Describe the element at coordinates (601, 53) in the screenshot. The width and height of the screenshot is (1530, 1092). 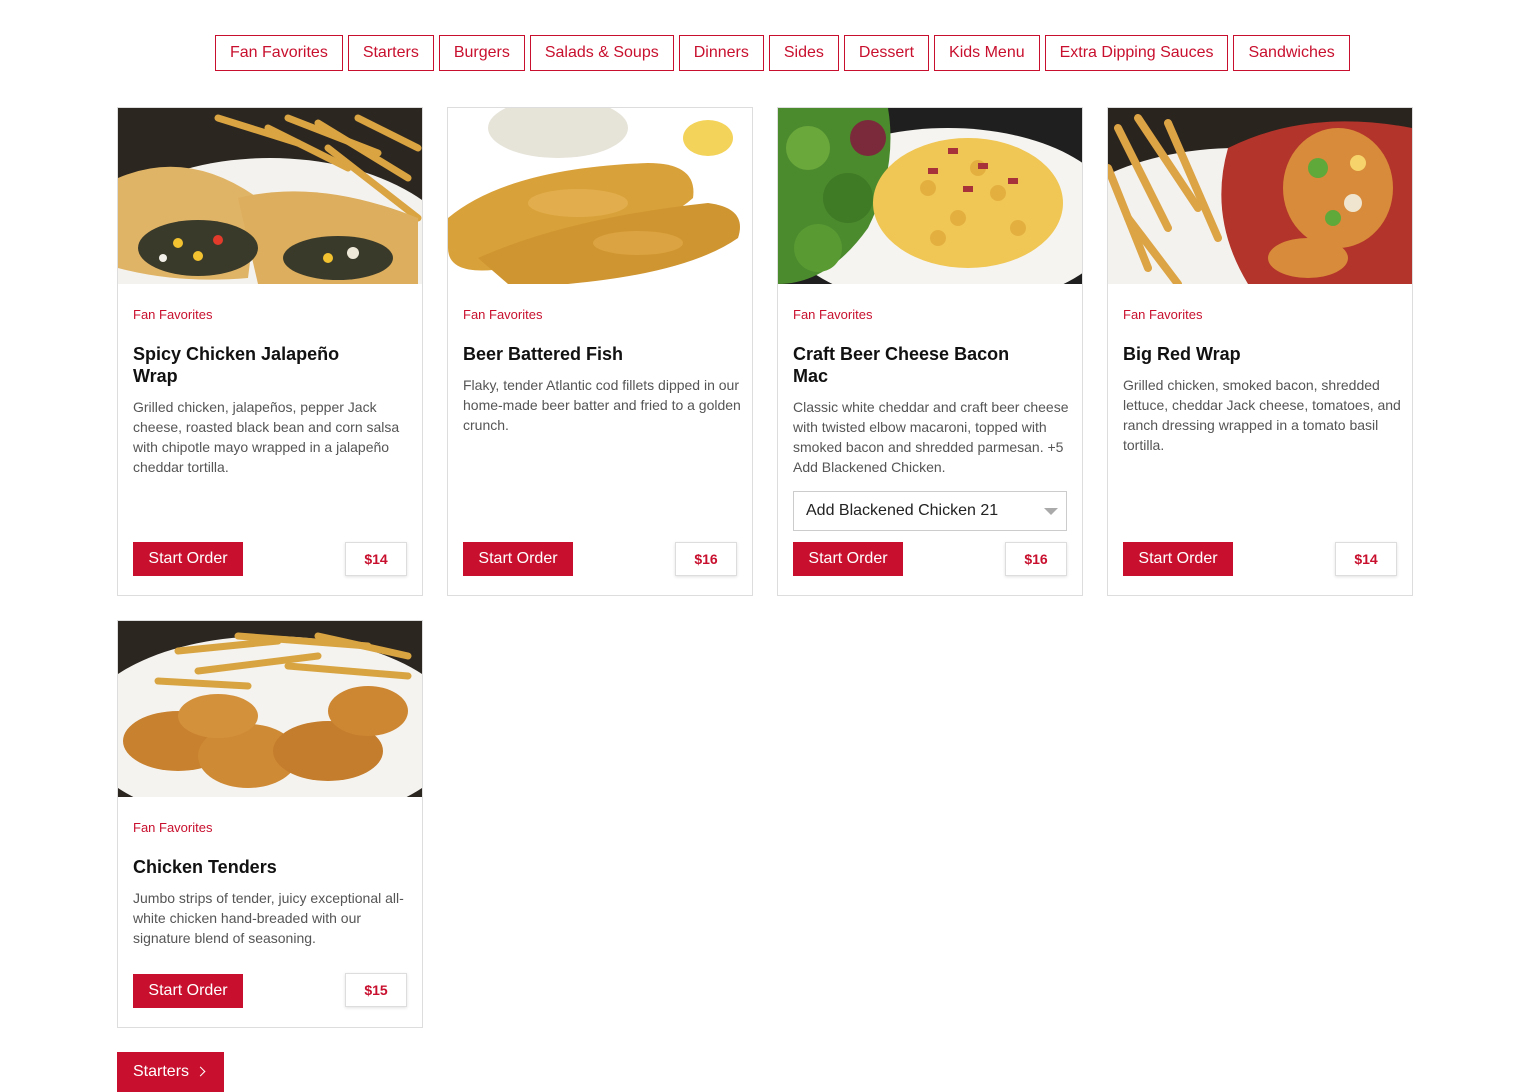
I see `tab-salads-soups: Salads & Soups` at that location.